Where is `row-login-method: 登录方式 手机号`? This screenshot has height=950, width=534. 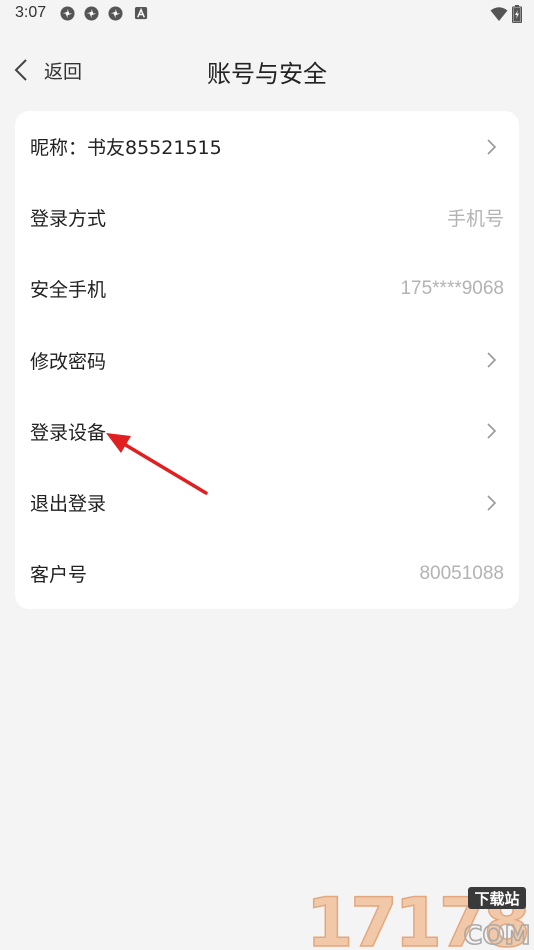
row-login-method: 登录方式 手机号 is located at coordinates (267, 217).